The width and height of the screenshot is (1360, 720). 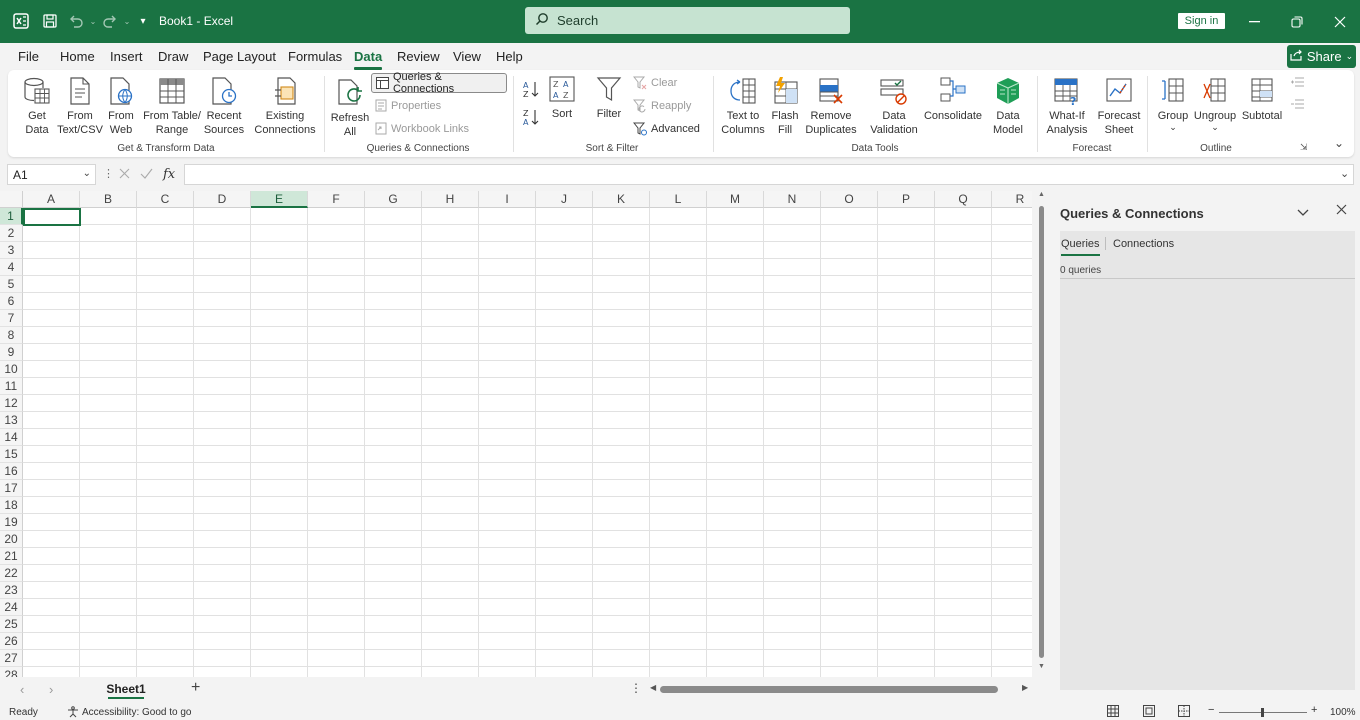 I want to click on zoom-slider-thumb, so click(x=1262, y=712).